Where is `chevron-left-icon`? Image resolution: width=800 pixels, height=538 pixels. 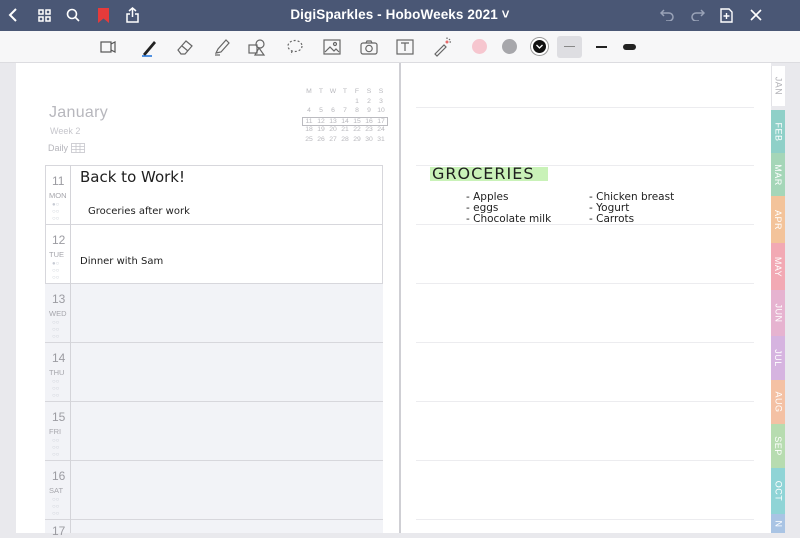
chevron-left-icon is located at coordinates (14, 15).